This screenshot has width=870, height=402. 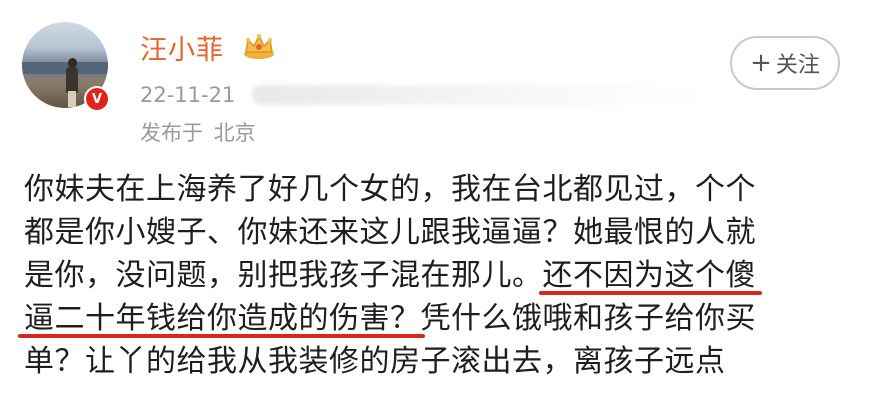 What do you see at coordinates (97, 99) in the screenshot?
I see `verified-v-icon: V` at bounding box center [97, 99].